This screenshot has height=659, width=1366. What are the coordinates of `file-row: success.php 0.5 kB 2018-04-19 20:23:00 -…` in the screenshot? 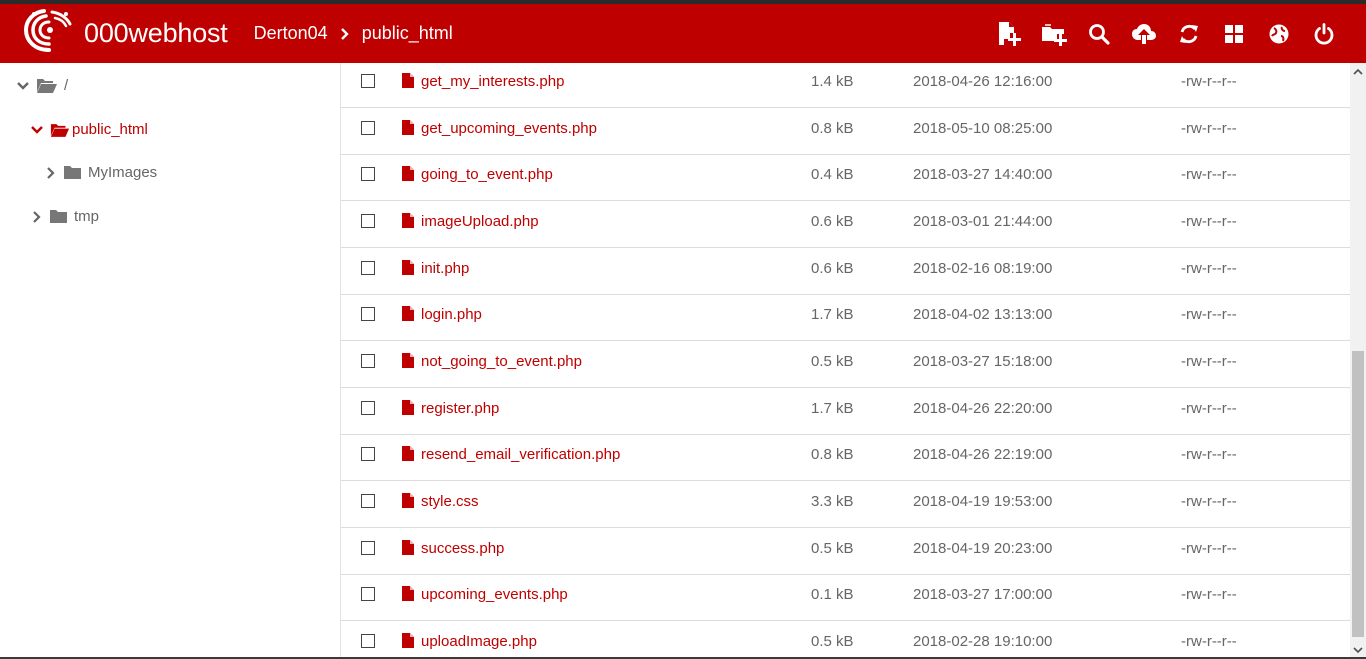 It's located at (846, 551).